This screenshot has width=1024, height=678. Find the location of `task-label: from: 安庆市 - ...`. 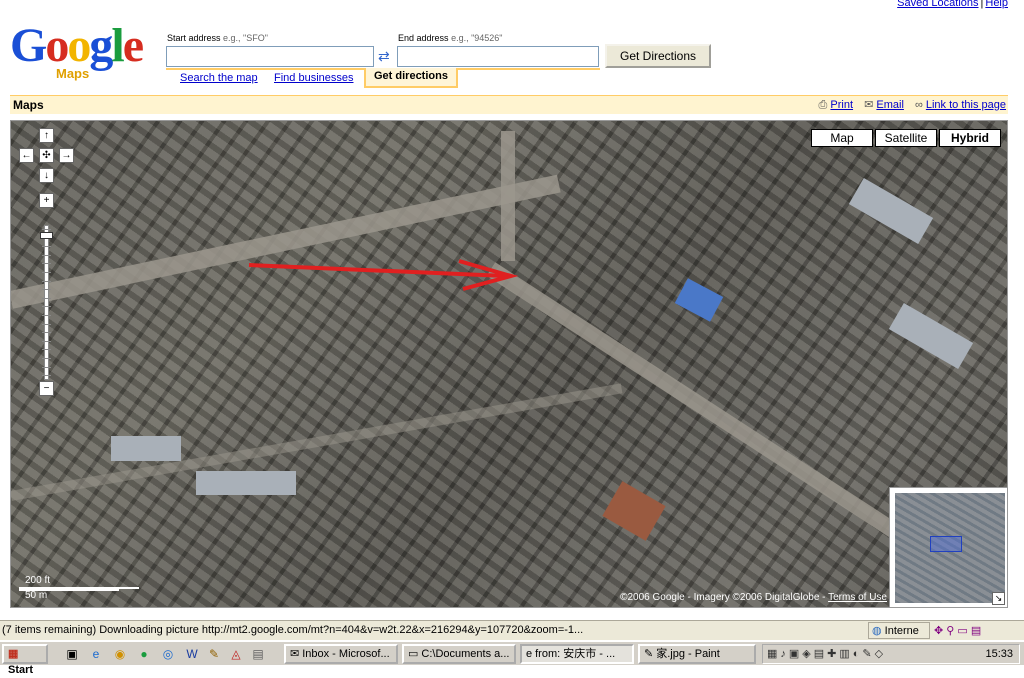

task-label: from: 安庆市 - ... is located at coordinates (575, 654).